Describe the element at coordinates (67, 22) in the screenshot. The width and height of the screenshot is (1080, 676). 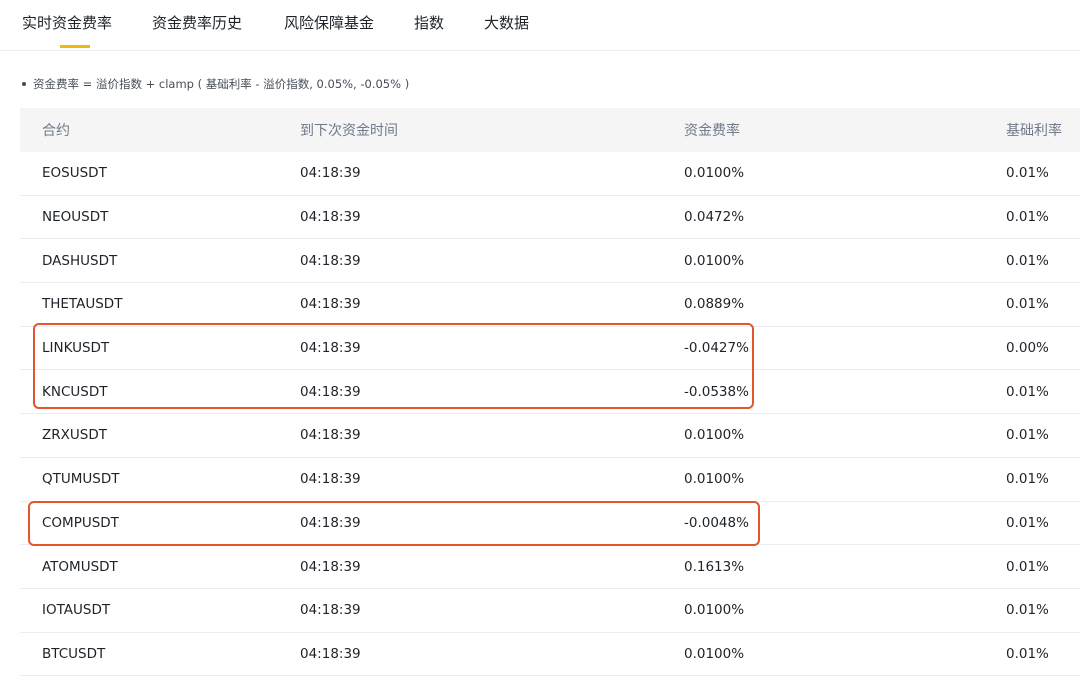
I see `tab-realtime-funding-rate: 实时资金费率` at that location.